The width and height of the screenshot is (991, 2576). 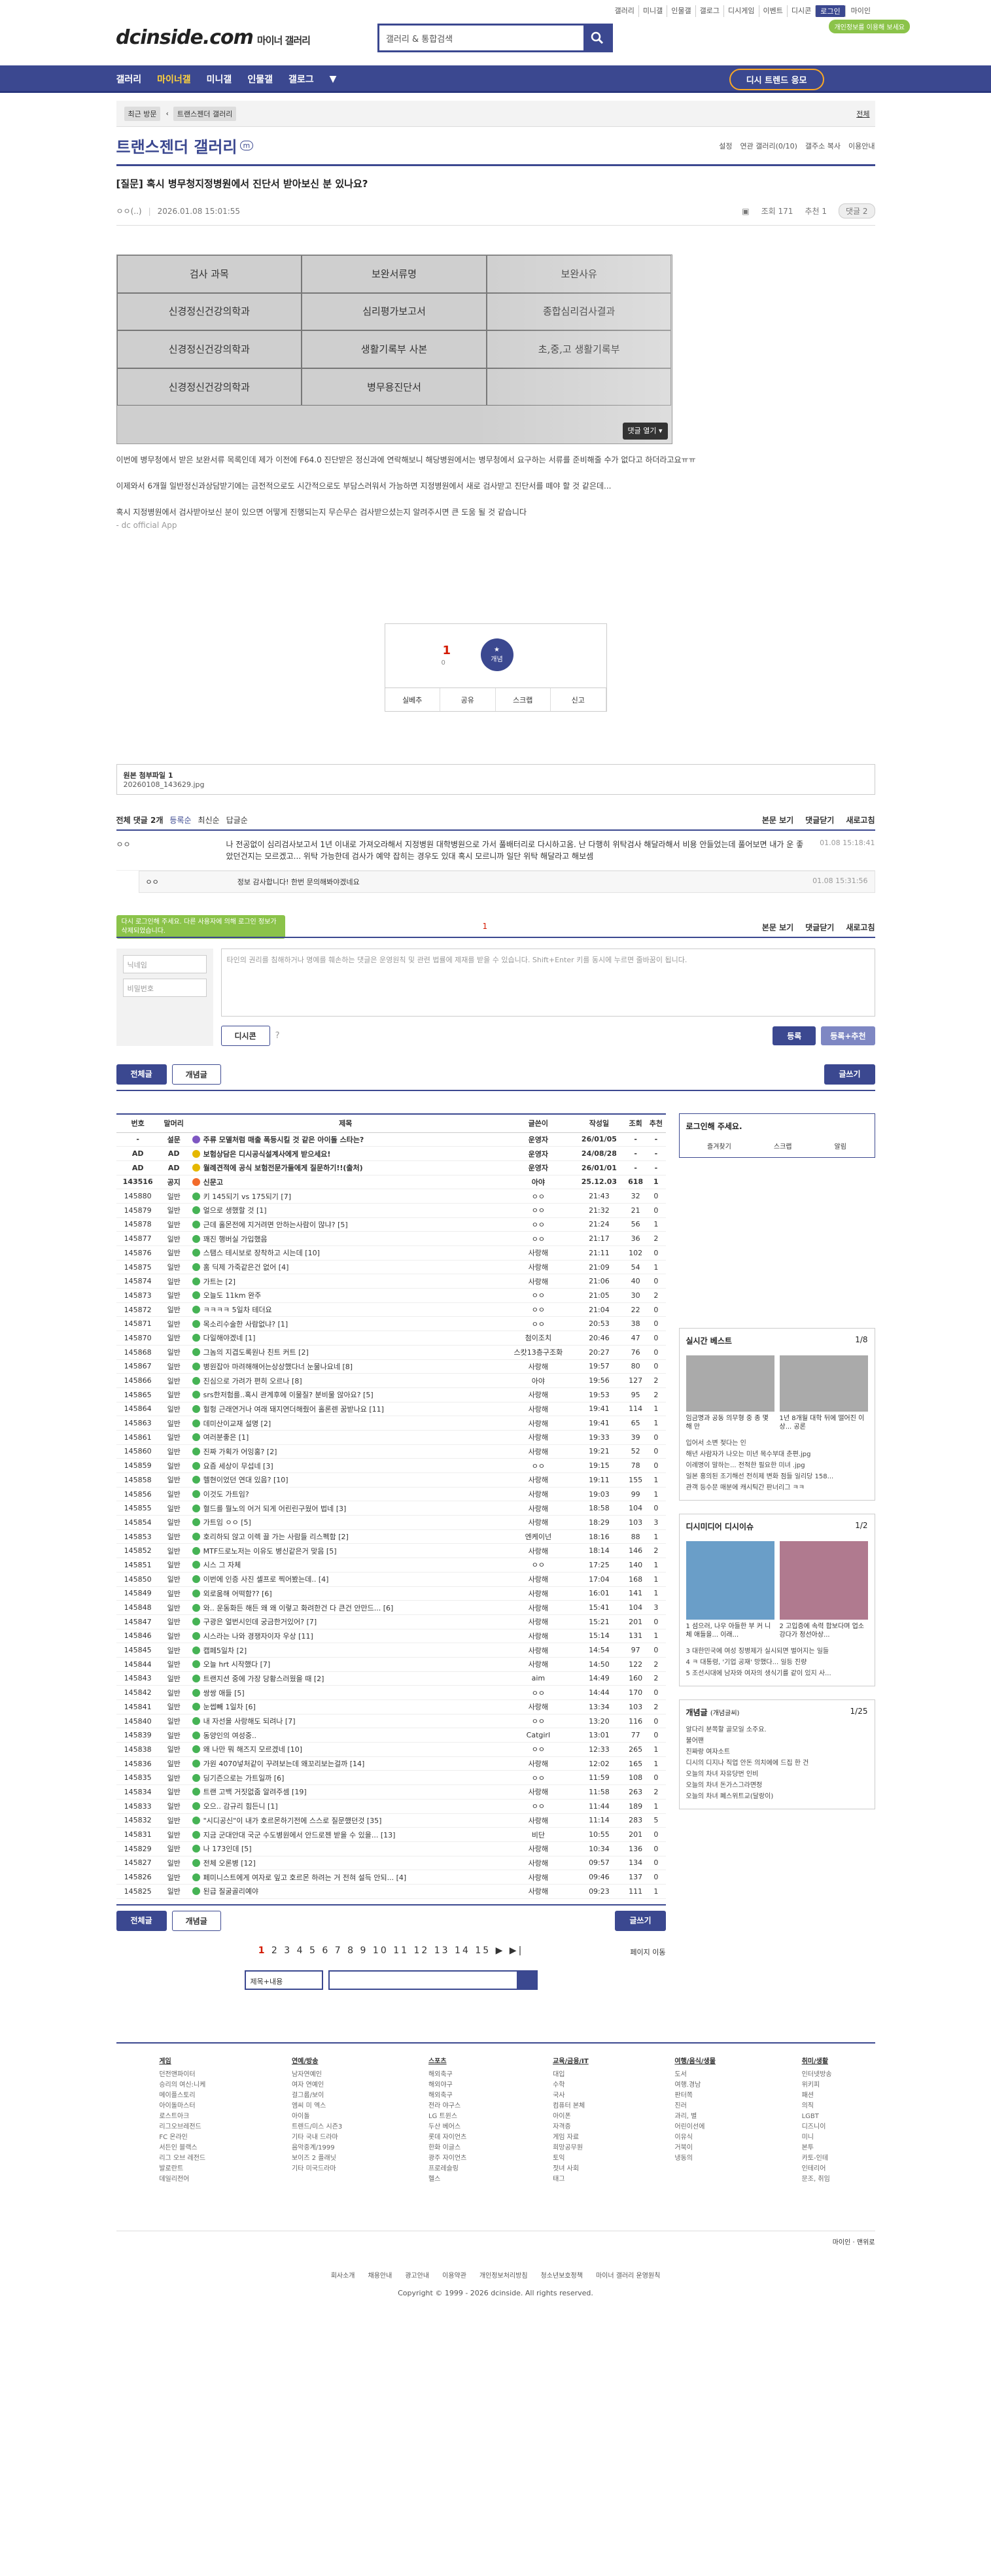 I want to click on close-comments-2: 댓글닫기, so click(x=819, y=928).